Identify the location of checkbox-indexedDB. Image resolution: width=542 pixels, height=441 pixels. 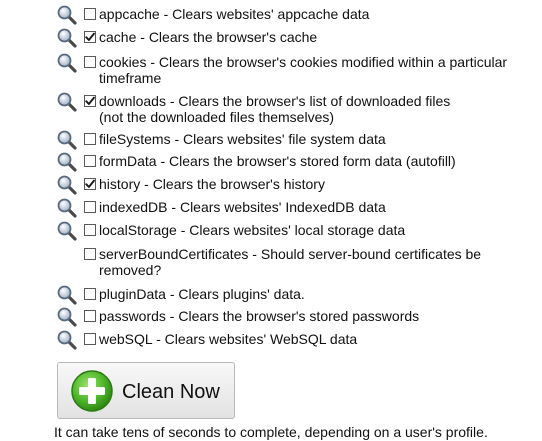
(90, 207).